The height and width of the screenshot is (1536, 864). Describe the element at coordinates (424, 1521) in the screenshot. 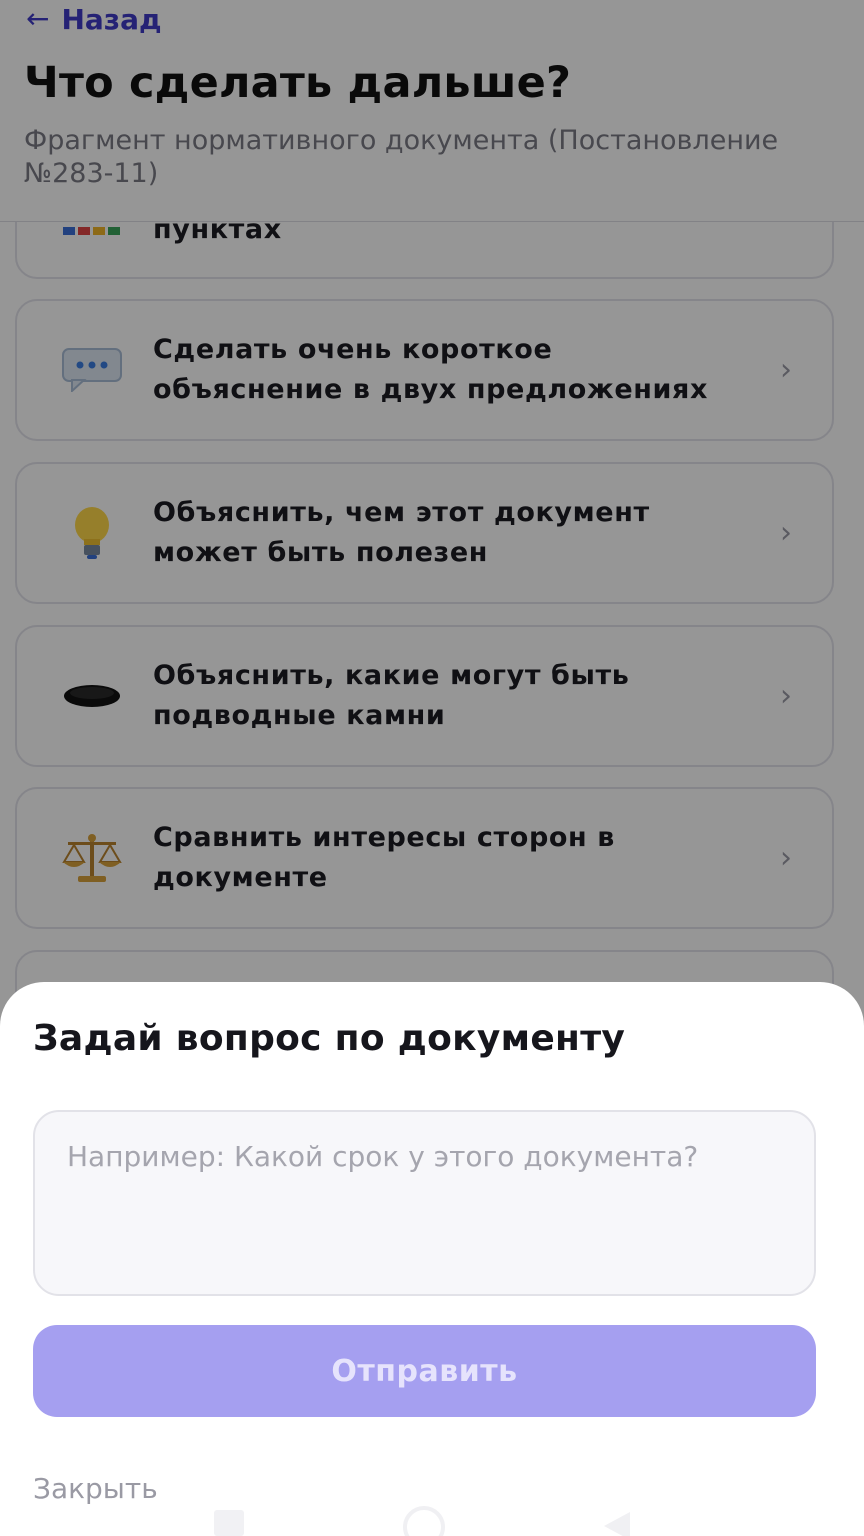

I see `home-icon` at that location.